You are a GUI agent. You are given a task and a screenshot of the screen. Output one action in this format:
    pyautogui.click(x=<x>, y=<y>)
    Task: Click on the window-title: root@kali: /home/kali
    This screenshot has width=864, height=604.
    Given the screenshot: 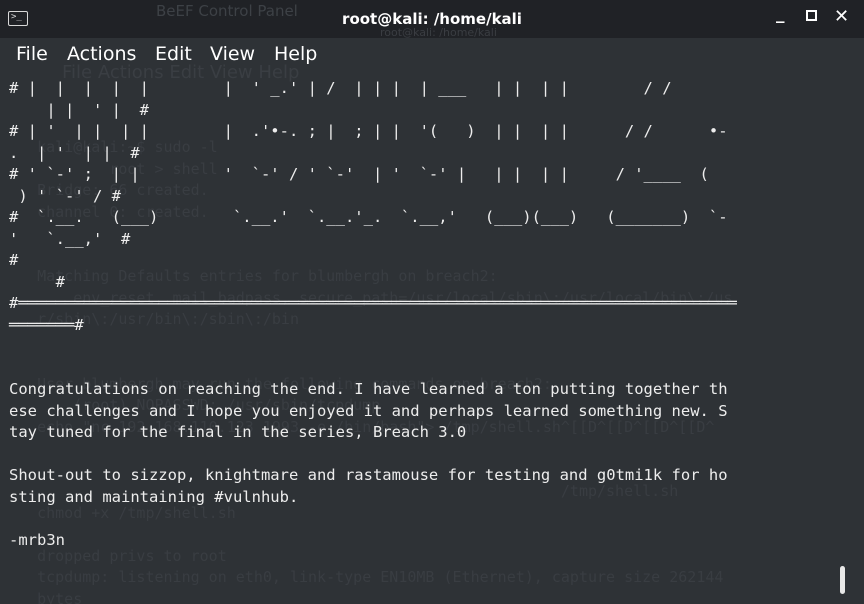 What is the action you would take?
    pyautogui.click(x=432, y=19)
    